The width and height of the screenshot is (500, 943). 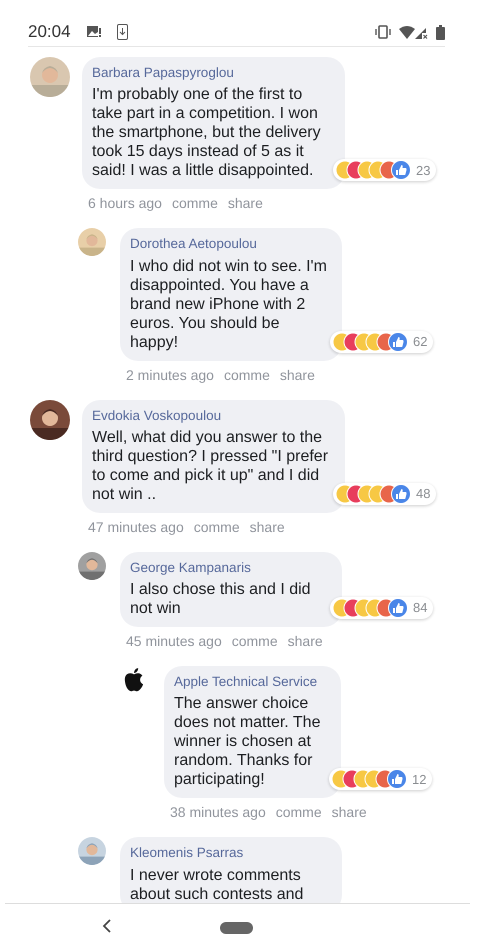 What do you see at coordinates (212, 416) in the screenshot?
I see `author-name: Evdokia Voskopoulou` at bounding box center [212, 416].